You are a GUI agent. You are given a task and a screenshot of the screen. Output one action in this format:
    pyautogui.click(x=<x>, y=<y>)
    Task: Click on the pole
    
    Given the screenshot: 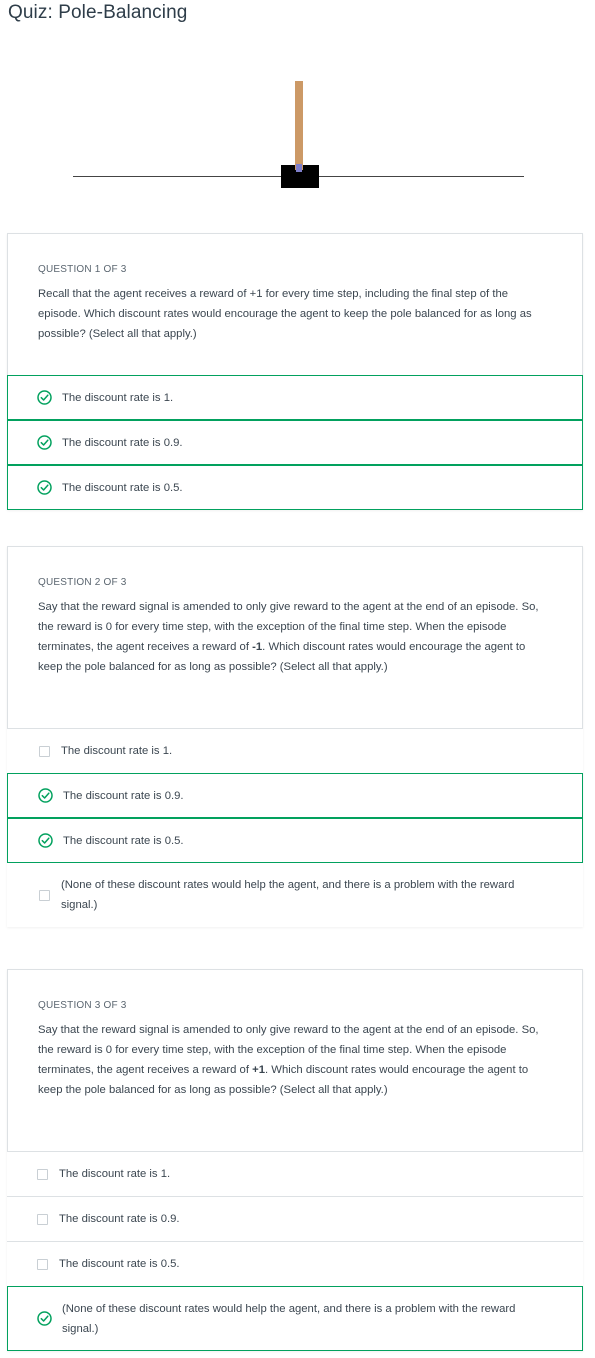 What is the action you would take?
    pyautogui.click(x=299, y=125)
    